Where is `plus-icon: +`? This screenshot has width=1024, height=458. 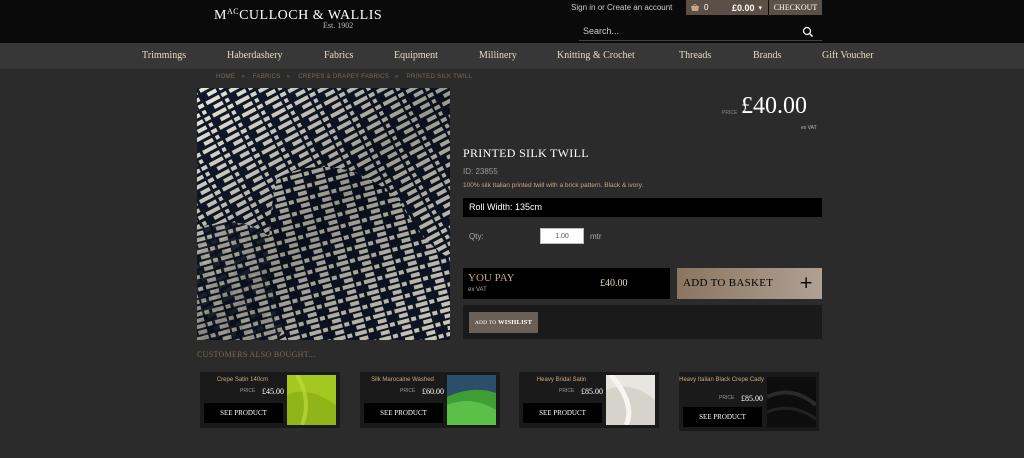 plus-icon: + is located at coordinates (806, 283).